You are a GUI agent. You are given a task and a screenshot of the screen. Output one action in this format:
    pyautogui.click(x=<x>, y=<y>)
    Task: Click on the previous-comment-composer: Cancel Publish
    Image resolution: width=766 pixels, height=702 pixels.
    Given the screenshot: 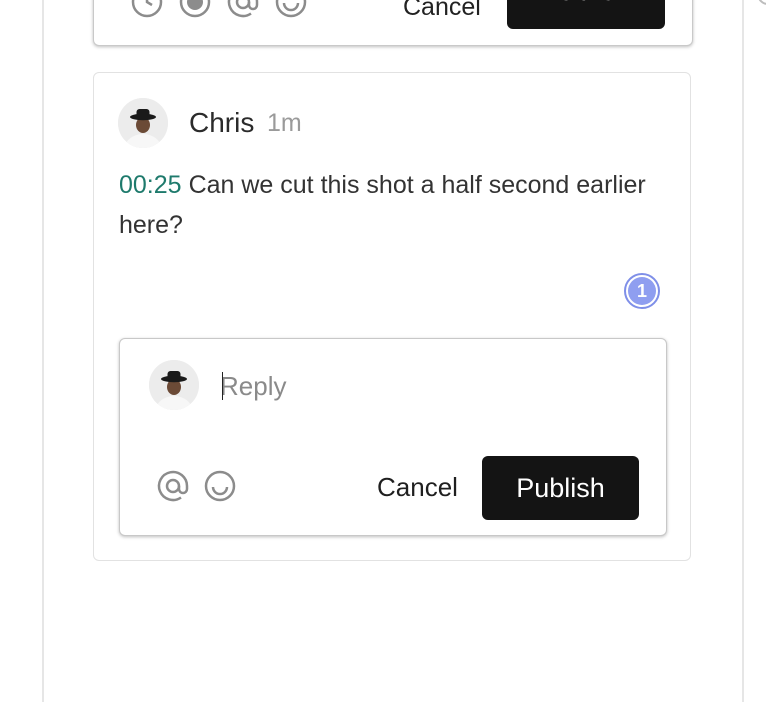 What is the action you would take?
    pyautogui.click(x=393, y=23)
    